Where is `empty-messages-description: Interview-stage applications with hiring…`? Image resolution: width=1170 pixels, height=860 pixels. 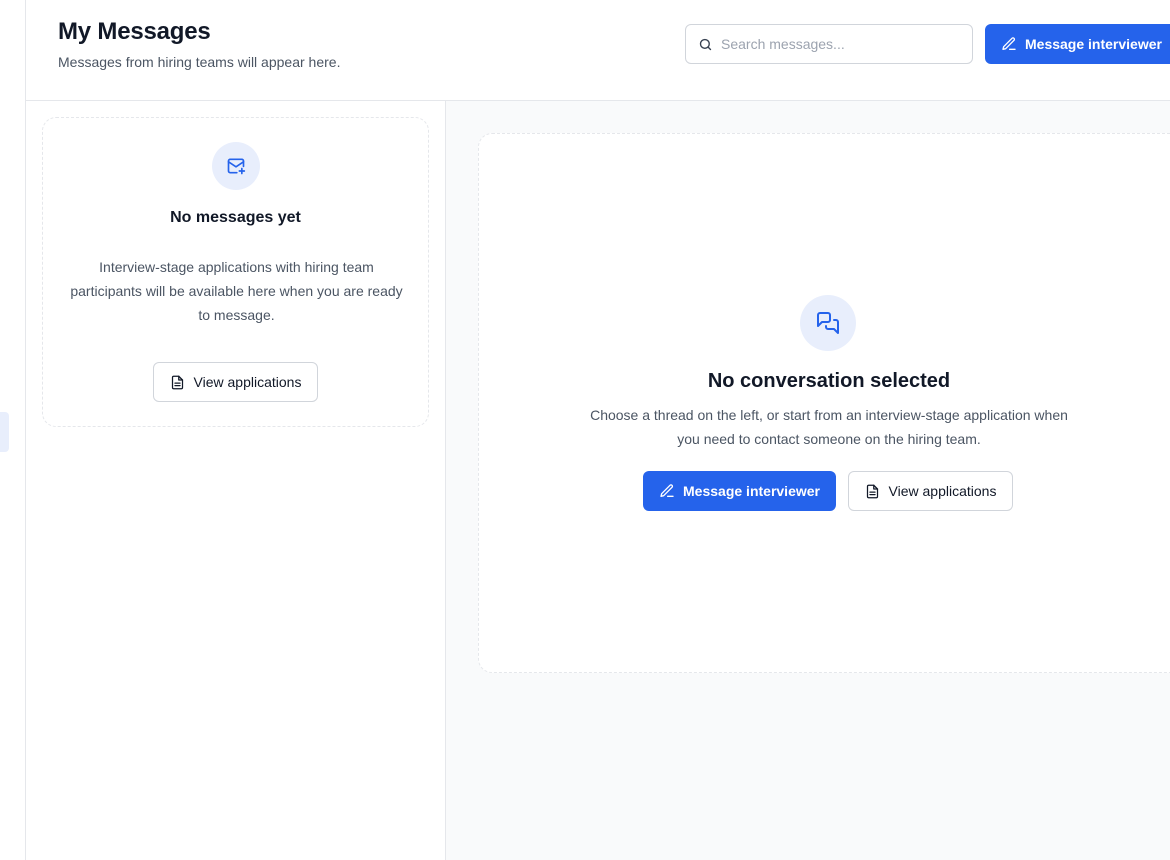 empty-messages-description: Interview-stage applications with hiring… is located at coordinates (236, 291).